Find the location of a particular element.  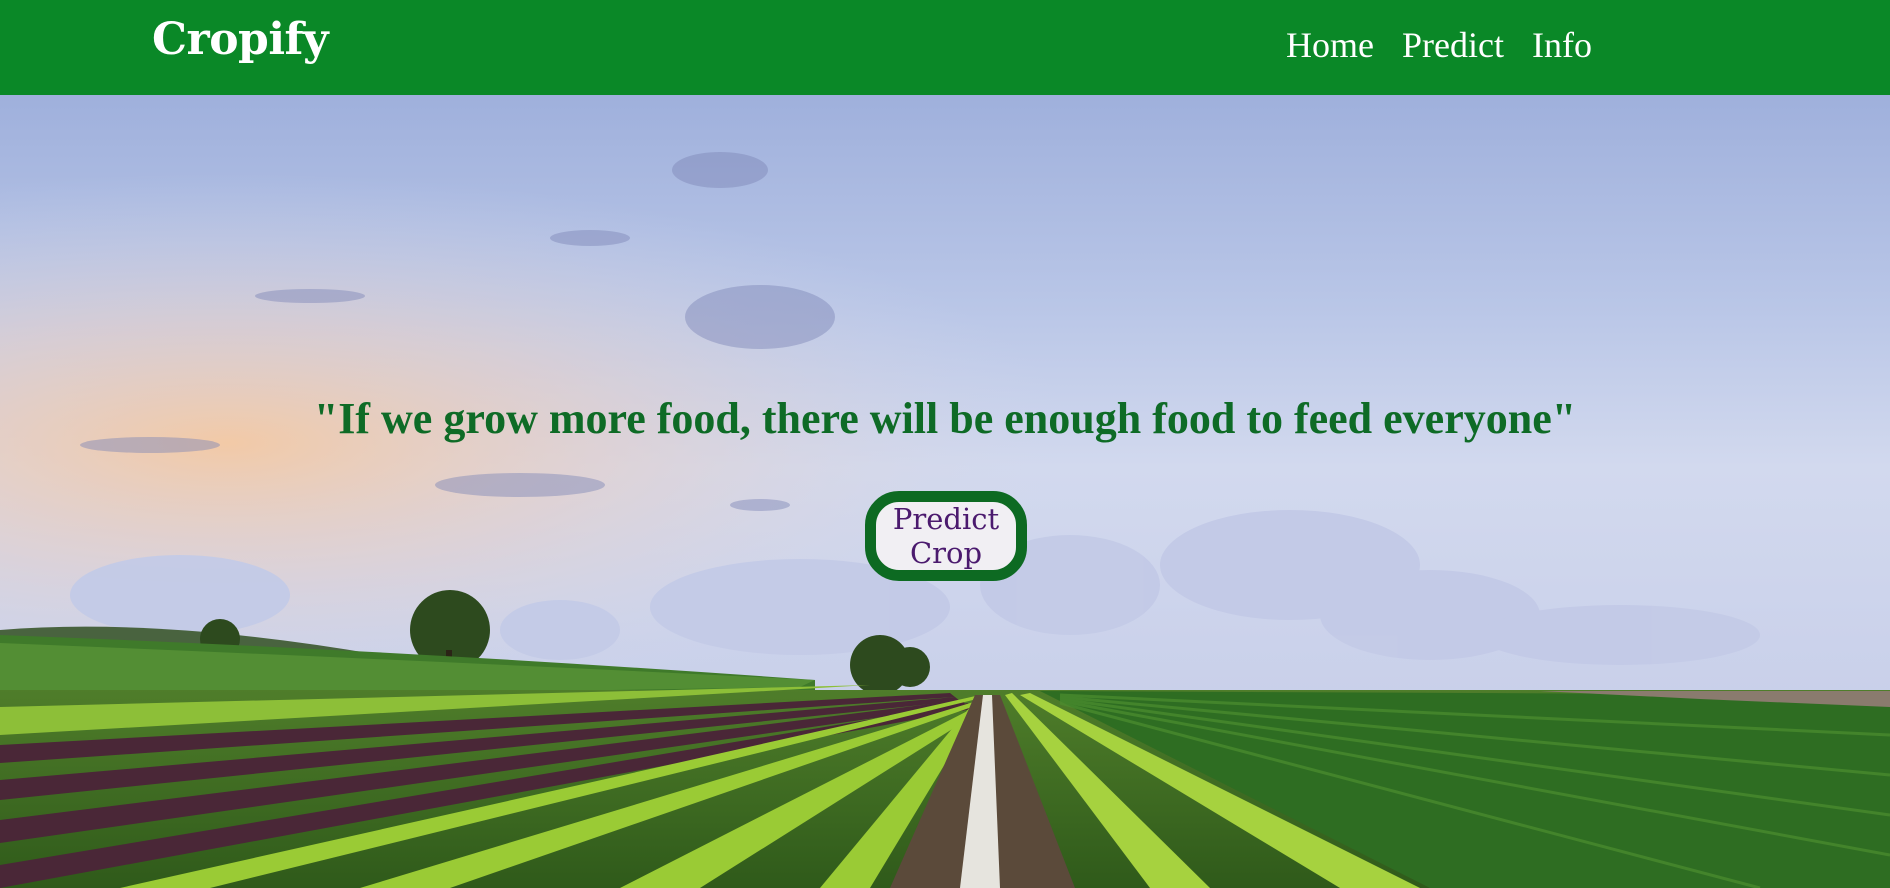

nav-link-info: Info is located at coordinates (1562, 45).